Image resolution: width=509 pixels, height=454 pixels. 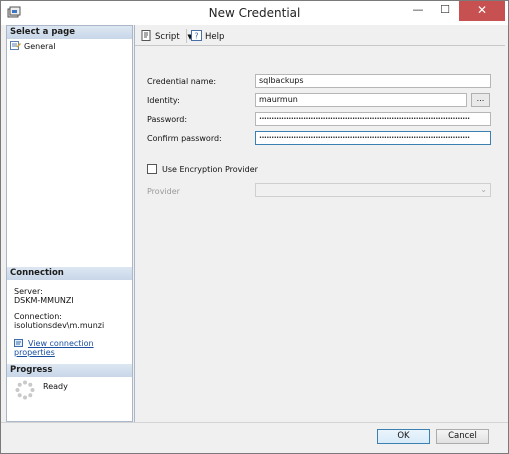 What do you see at coordinates (28, 291) in the screenshot?
I see `server-label: Server:` at bounding box center [28, 291].